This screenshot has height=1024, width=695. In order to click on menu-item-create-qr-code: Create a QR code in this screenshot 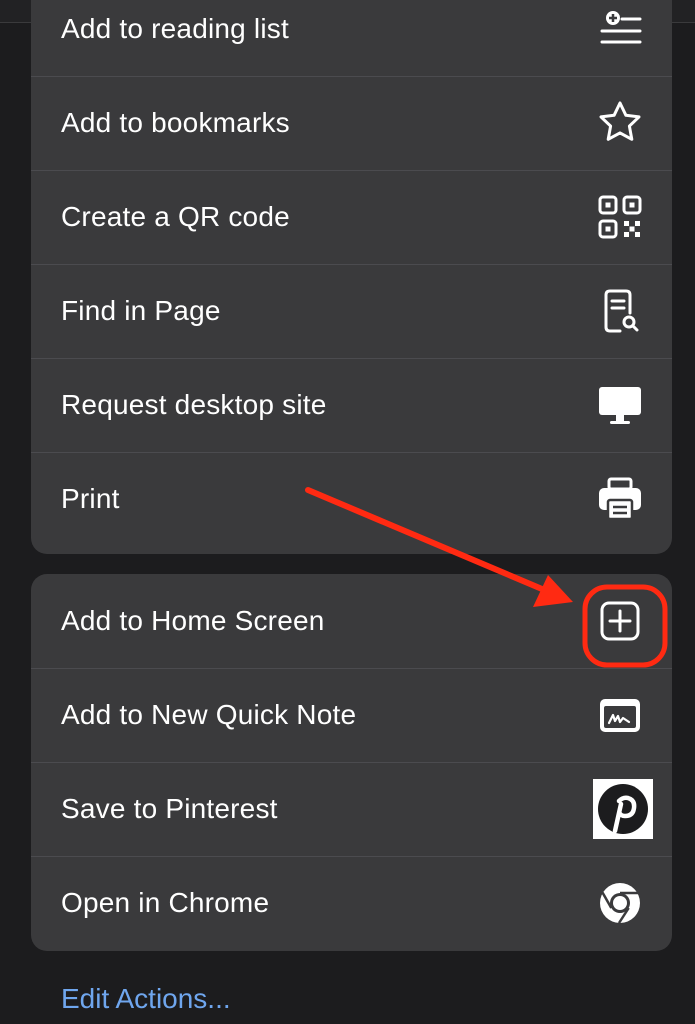, I will do `click(351, 217)`.